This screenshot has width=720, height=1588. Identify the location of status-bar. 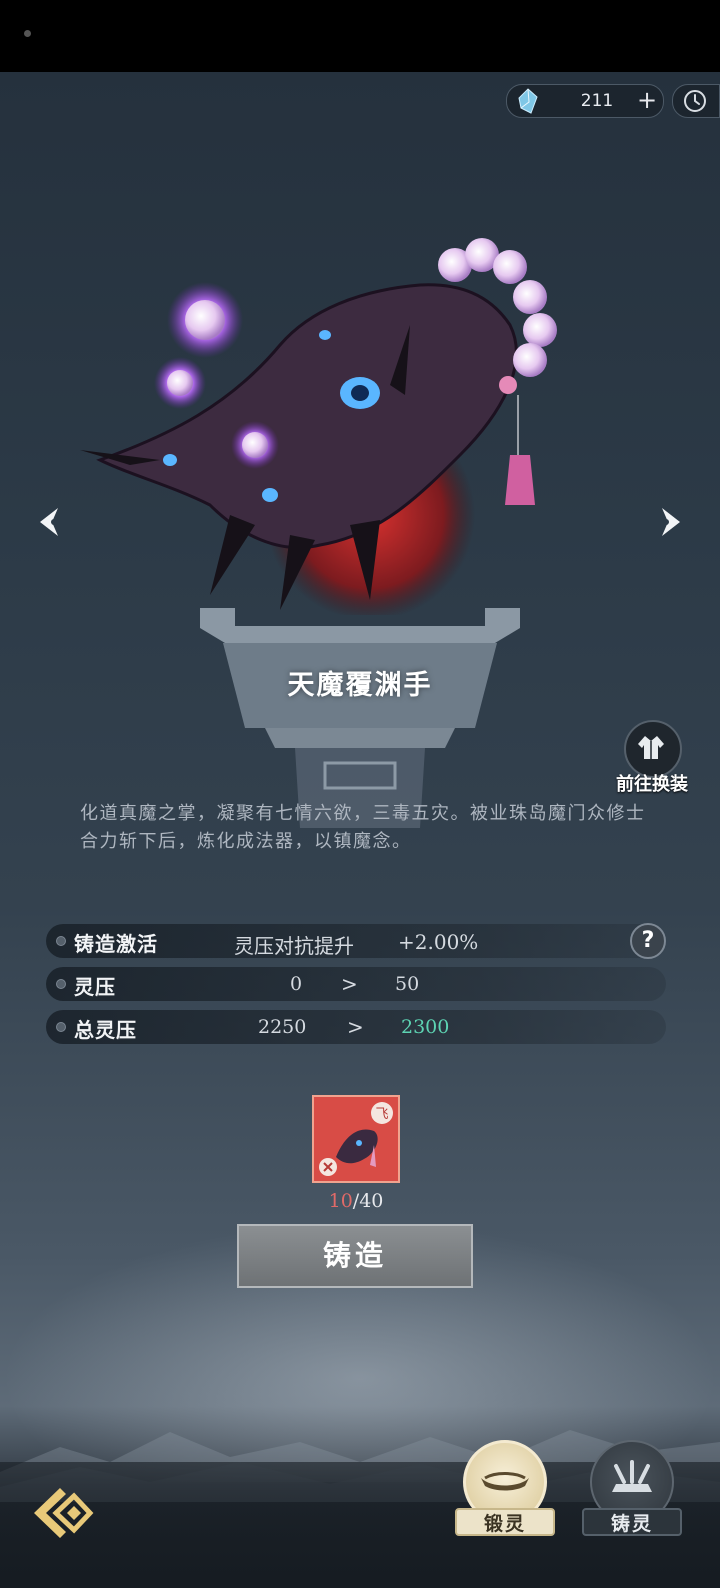
(360, 36).